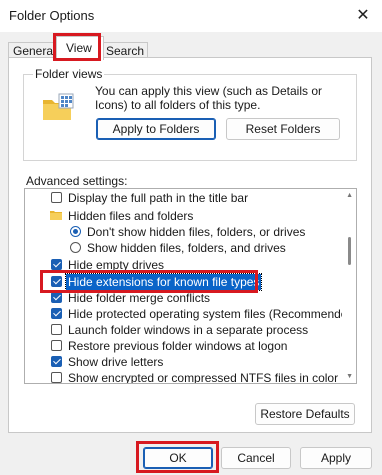  What do you see at coordinates (349, 286) in the screenshot?
I see `scrollbar: ▲ ▼` at bounding box center [349, 286].